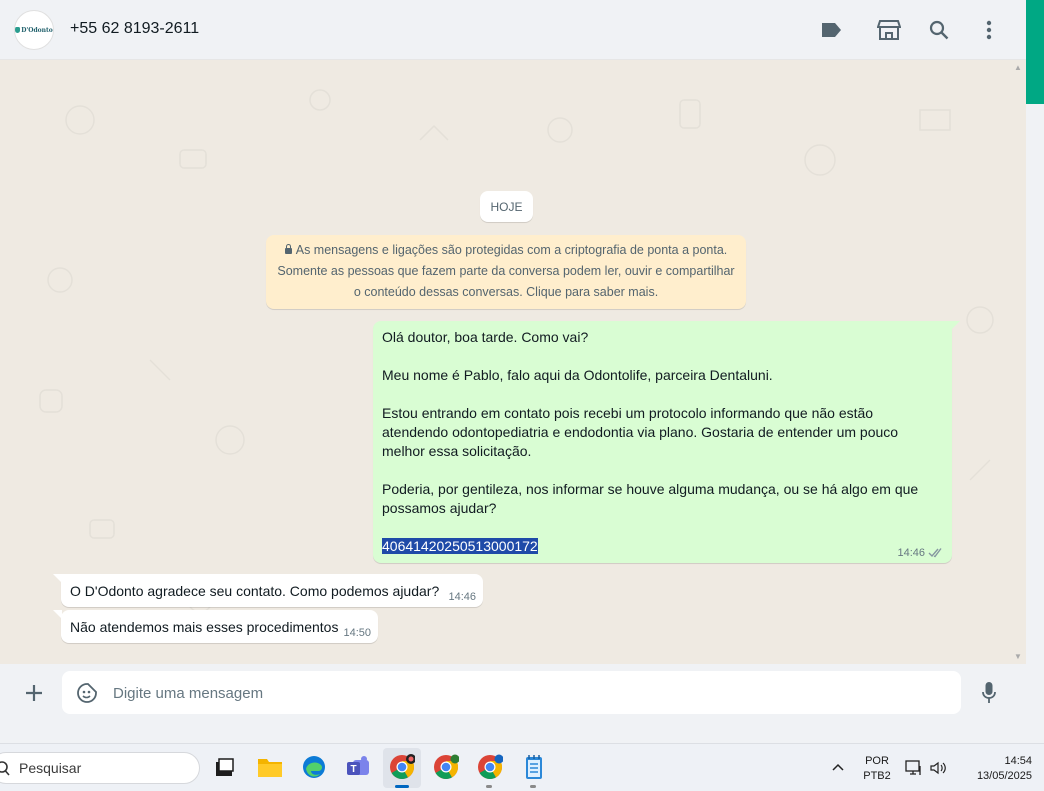  Describe the element at coordinates (989, 693) in the screenshot. I see `microphone-icon` at that location.